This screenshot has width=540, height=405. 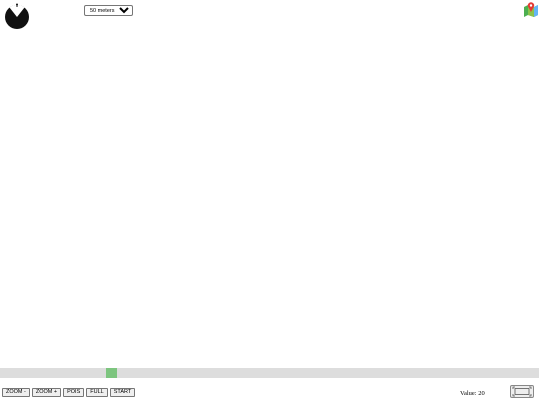 I want to click on scale-select: 50 meters, so click(x=108, y=10).